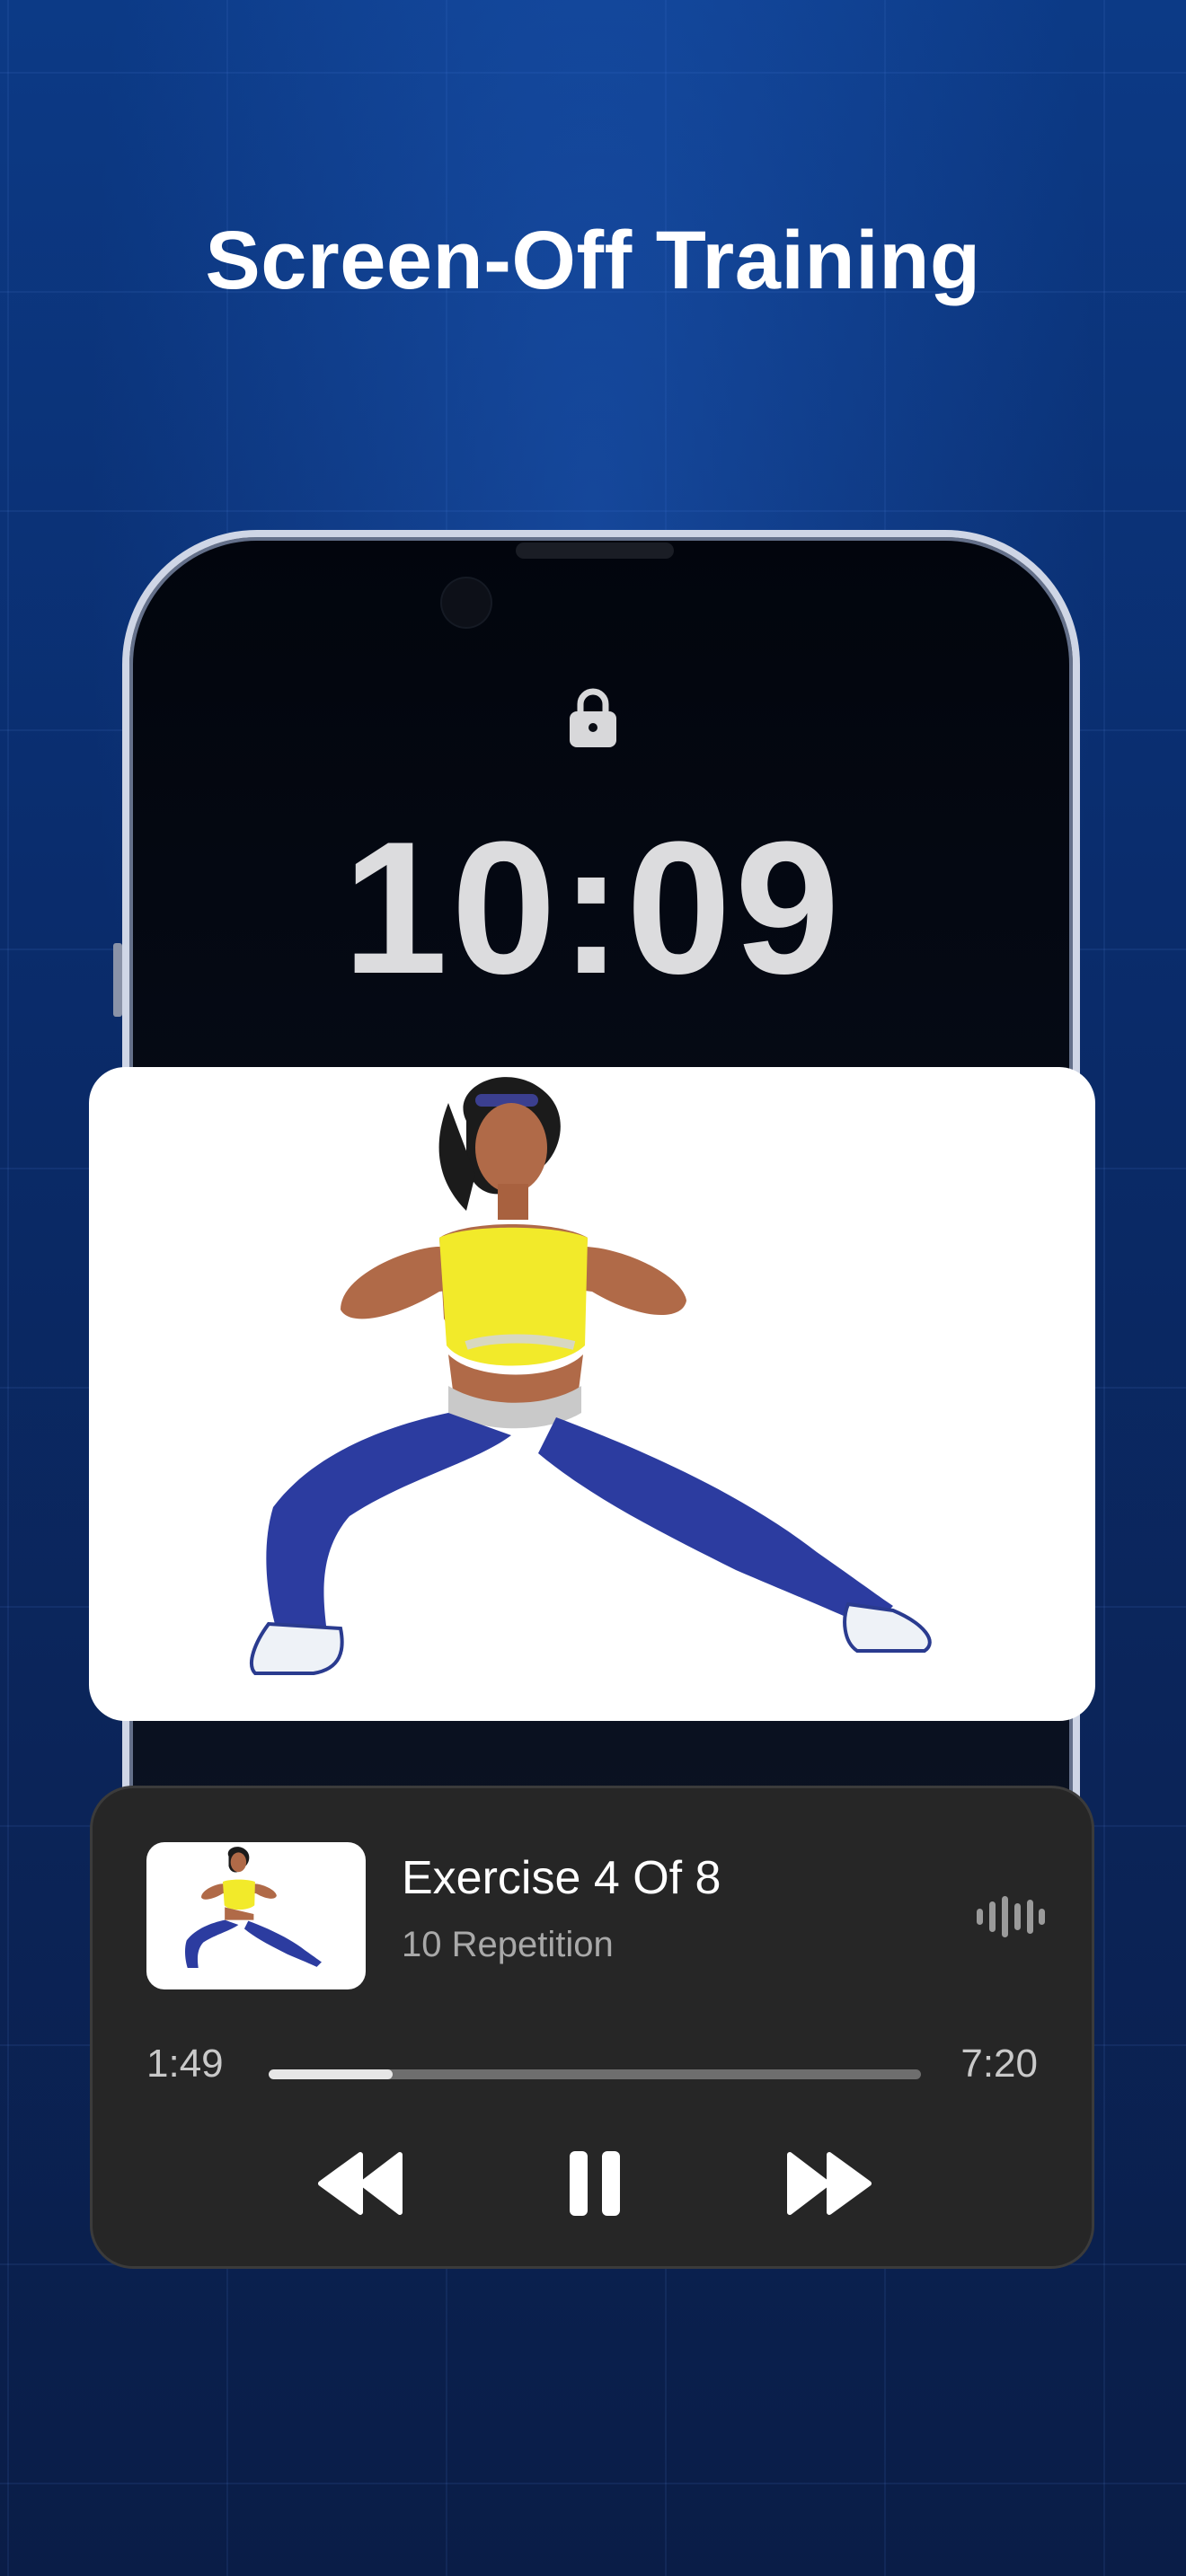 Image resolution: width=1186 pixels, height=2576 pixels. Describe the element at coordinates (466, 602) in the screenshot. I see `phone-camera` at that location.